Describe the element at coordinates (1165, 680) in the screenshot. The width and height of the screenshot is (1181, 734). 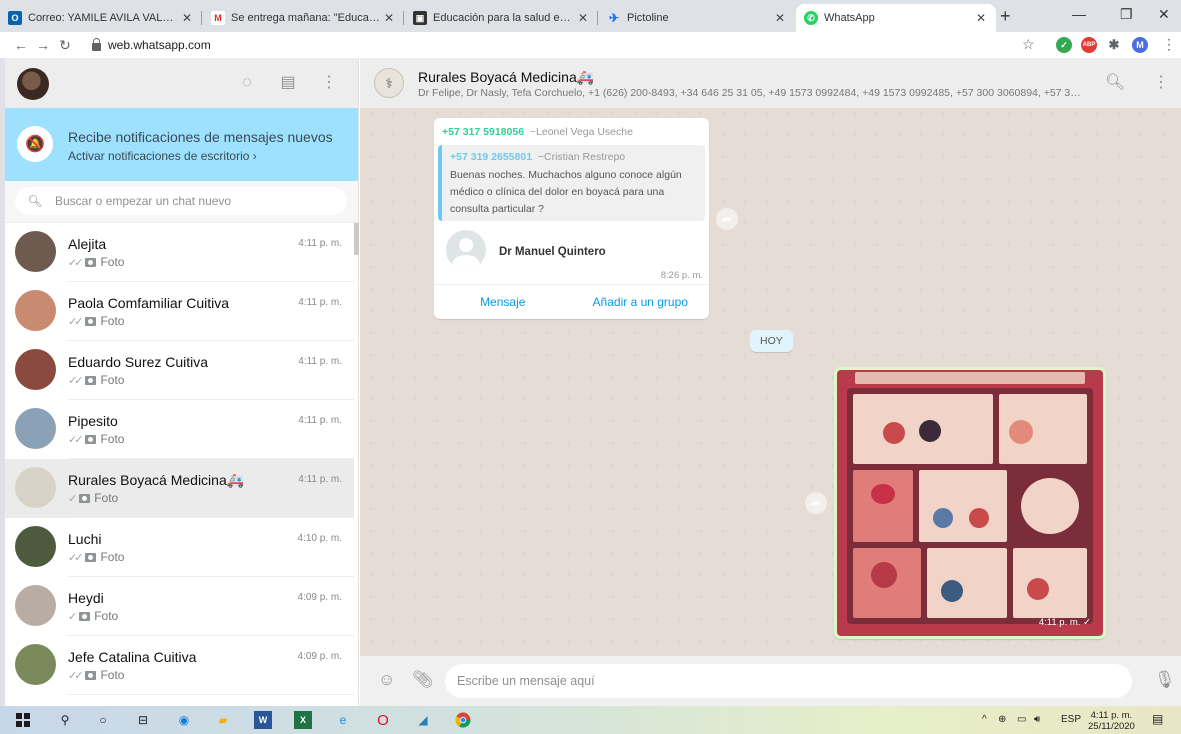
I see `microphone-icon: 🎙︎` at that location.